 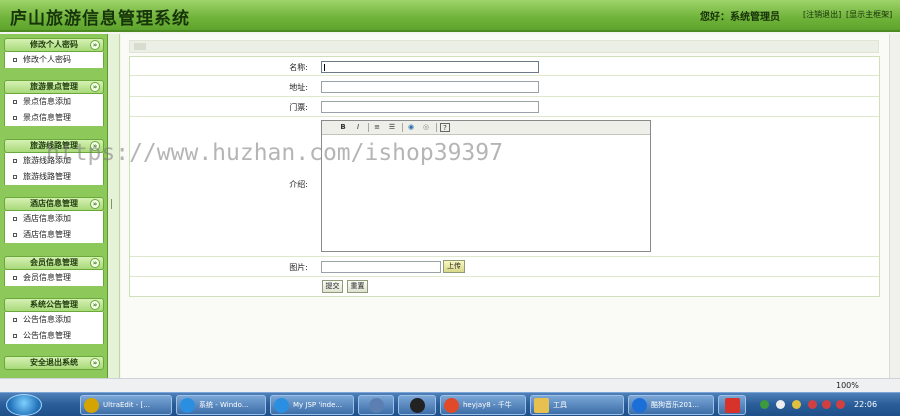 What do you see at coordinates (298, 67) in the screenshot?
I see `name-label: 名称:` at bounding box center [298, 67].